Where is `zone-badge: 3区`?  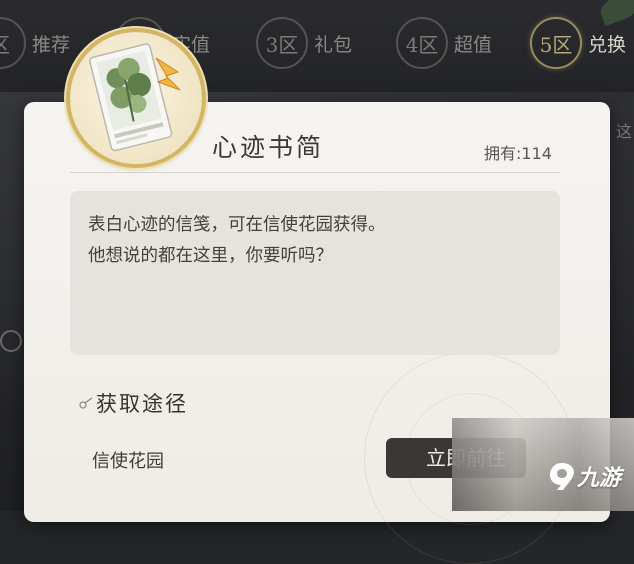
zone-badge: 3区 is located at coordinates (282, 43).